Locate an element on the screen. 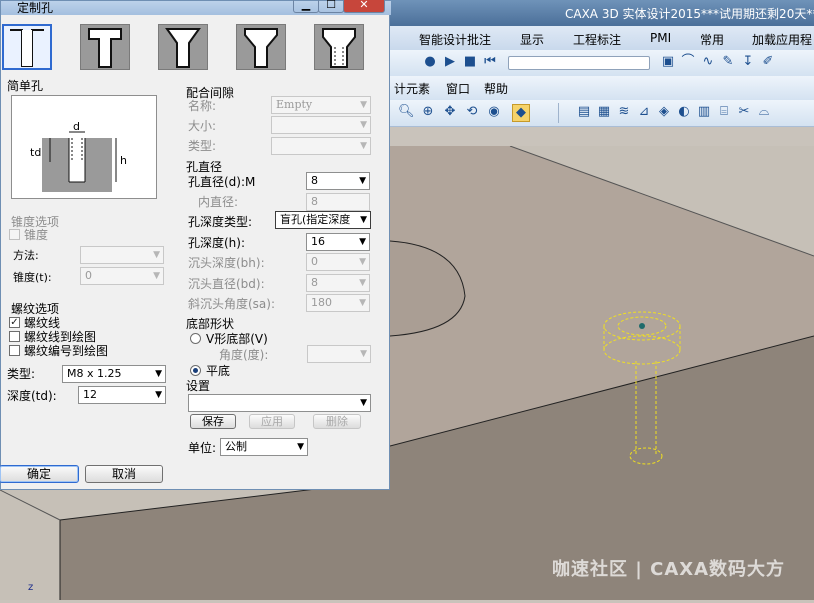 This screenshot has height=603, width=814. hole-type-threaded is located at coordinates (339, 47).